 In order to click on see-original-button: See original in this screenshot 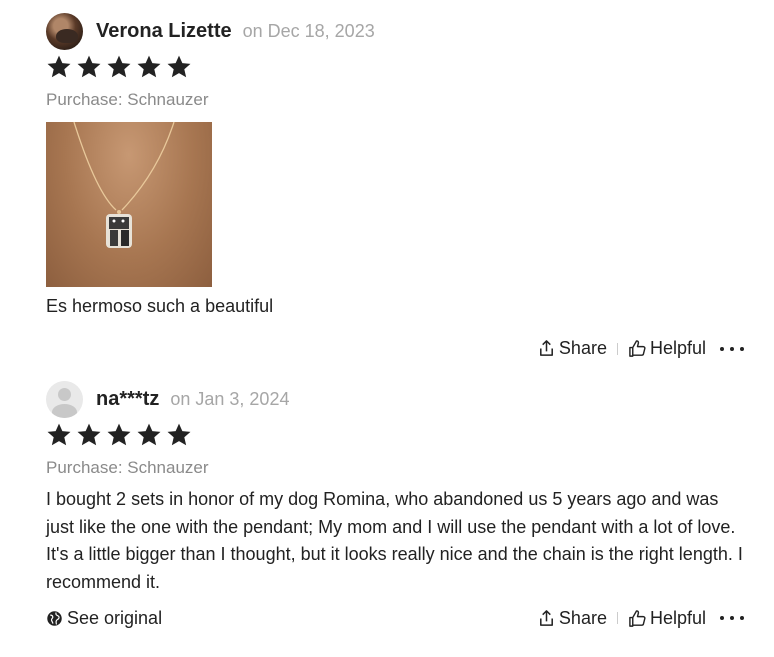, I will do `click(104, 618)`.